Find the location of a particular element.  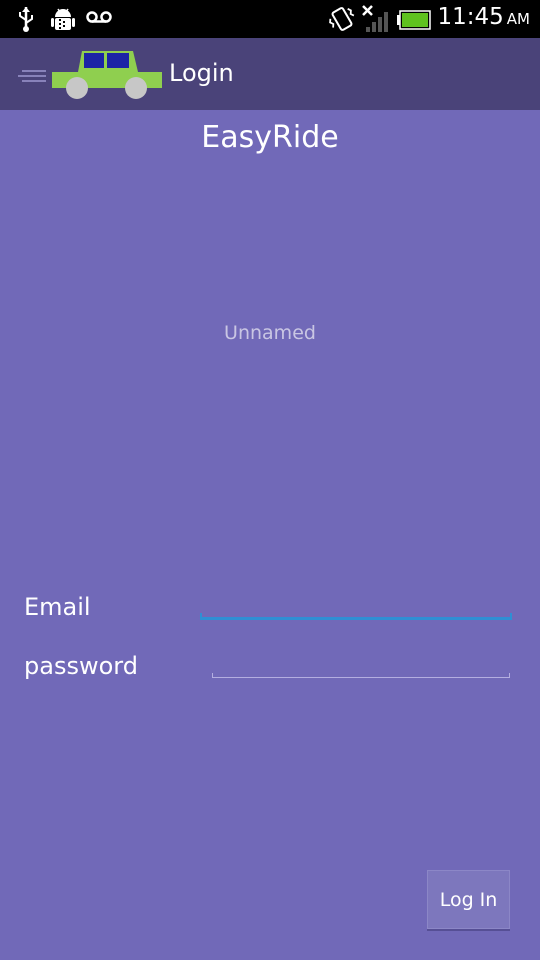

status-clock: 11:45 AM is located at coordinates (484, 17).